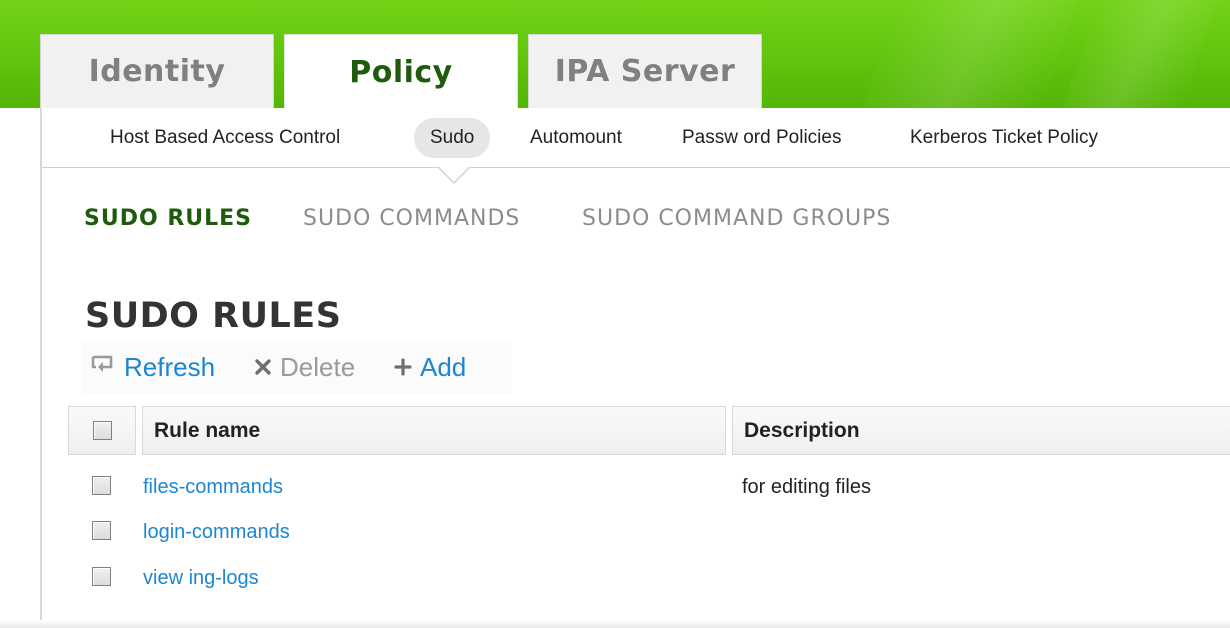 The height and width of the screenshot is (628, 1230). Describe the element at coordinates (761, 138) in the screenshot. I see `subnav-password-policies: Passw ord Policies` at that location.